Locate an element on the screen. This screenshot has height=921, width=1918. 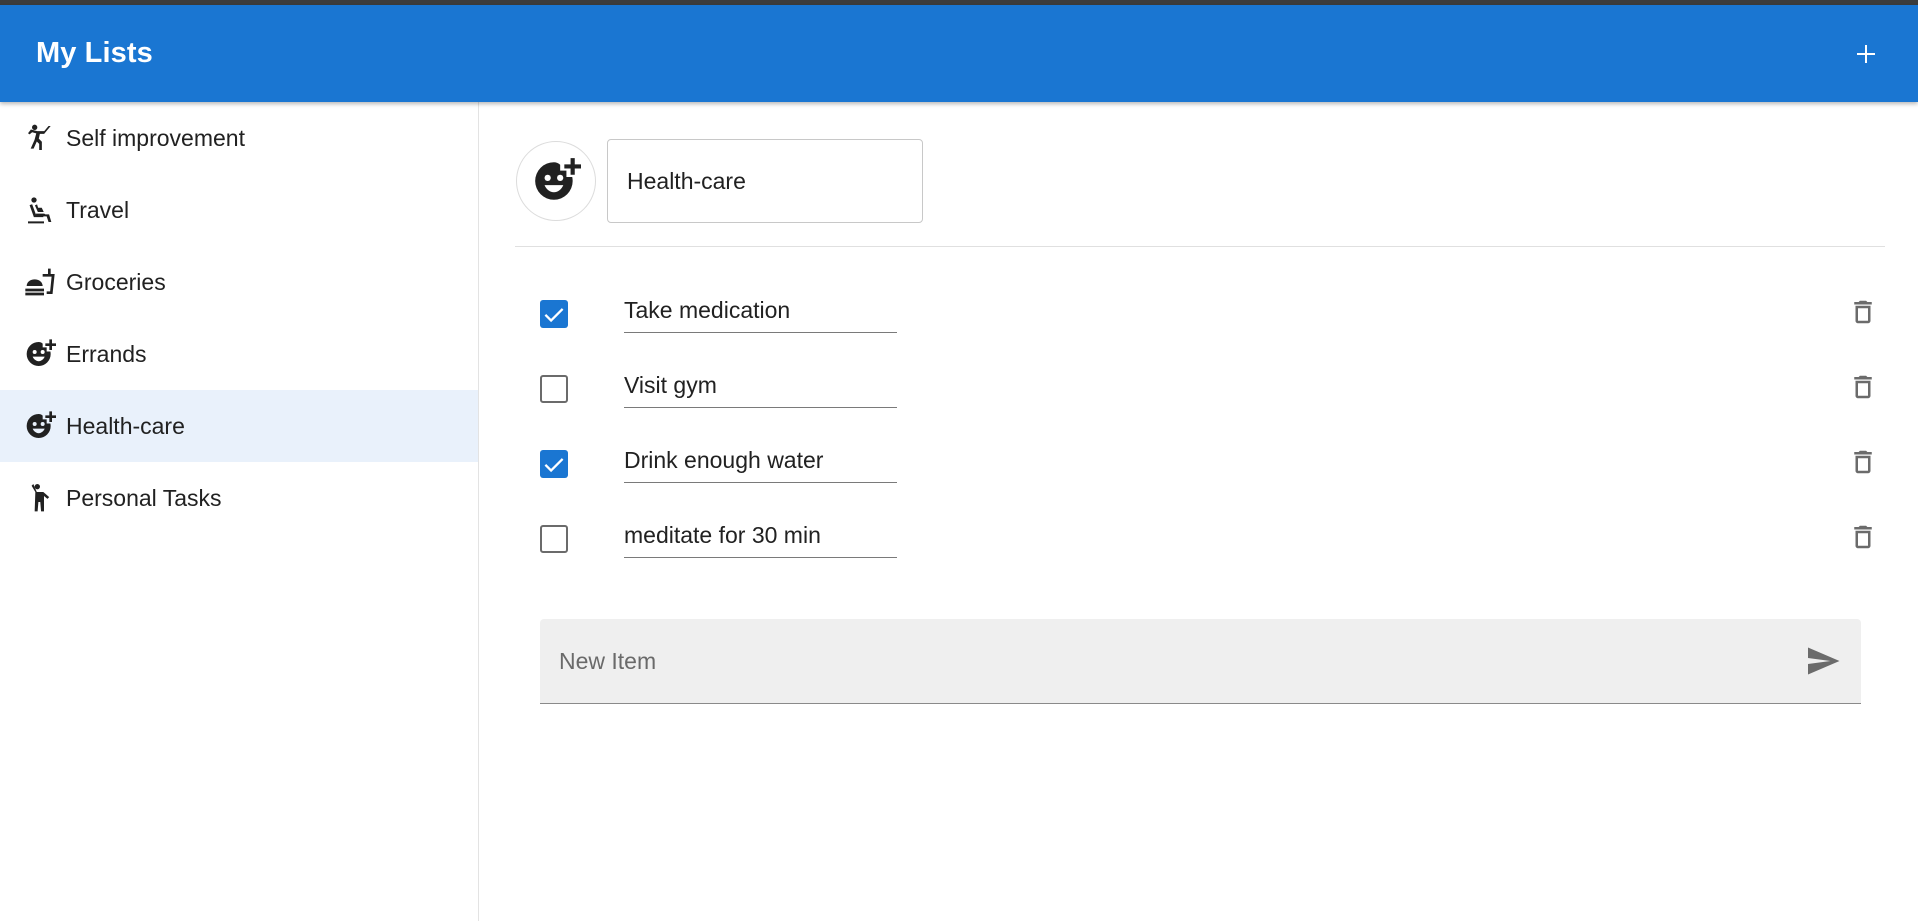
item-text-field: Visit gym is located at coordinates (760, 385).